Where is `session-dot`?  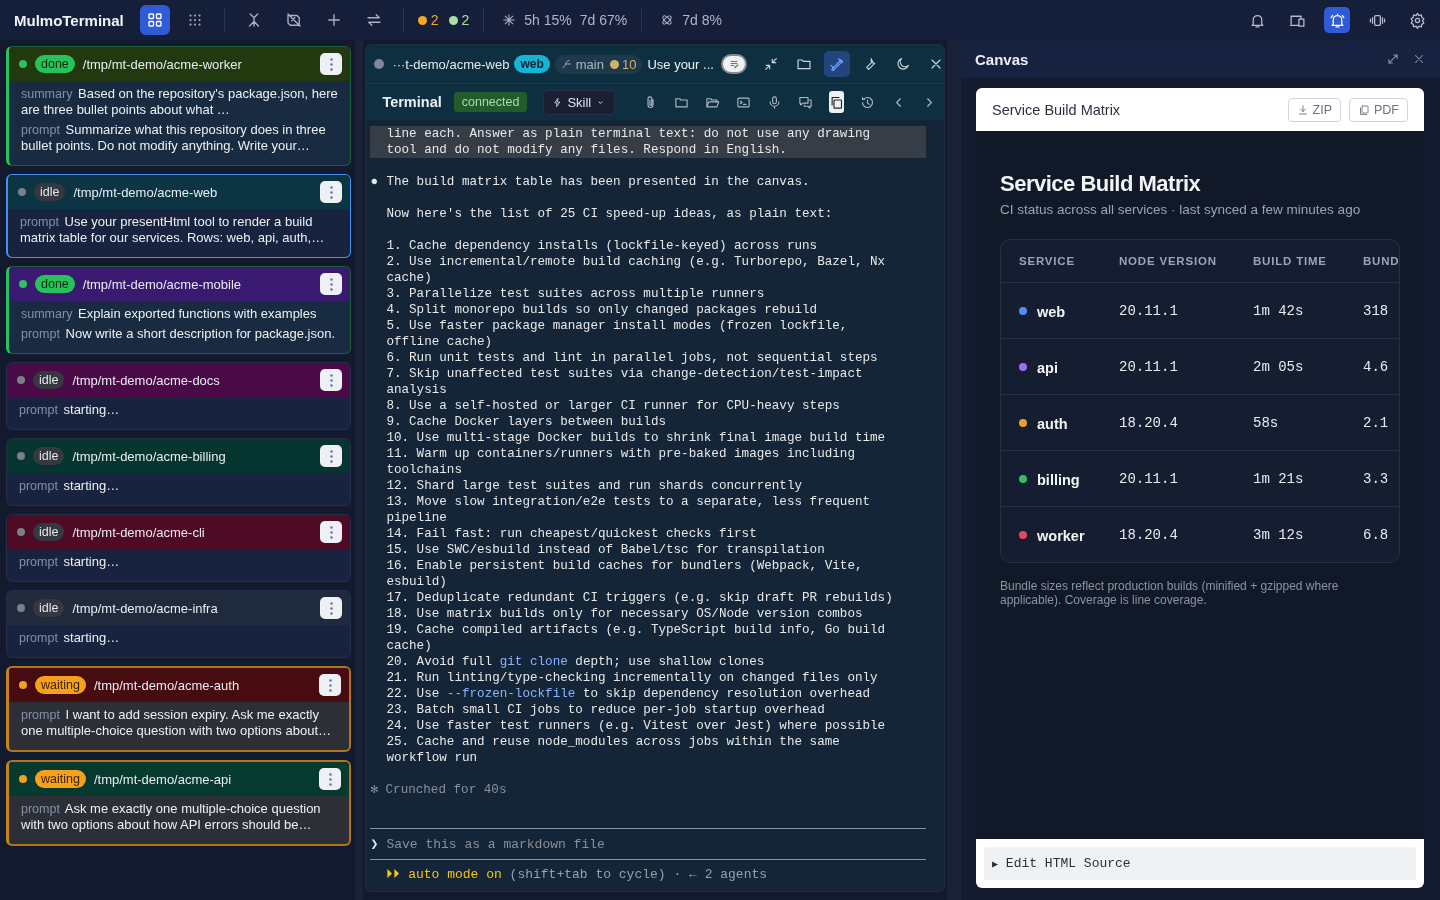
session-dot is located at coordinates (379, 64).